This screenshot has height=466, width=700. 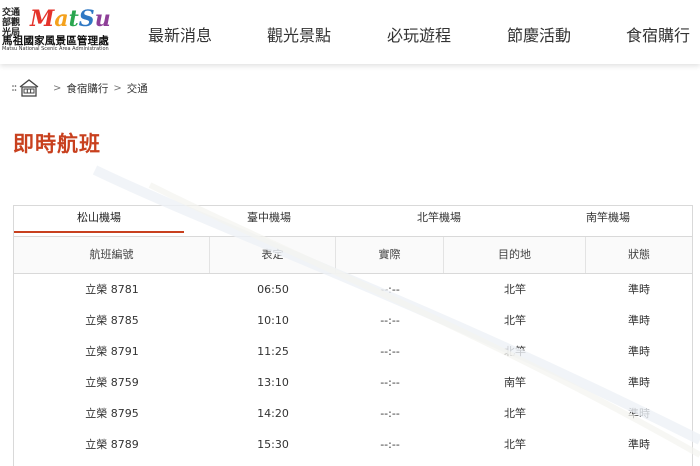 I want to click on table-header: 航班編號 表定 實際 目的地 狀態, so click(x=353, y=255).